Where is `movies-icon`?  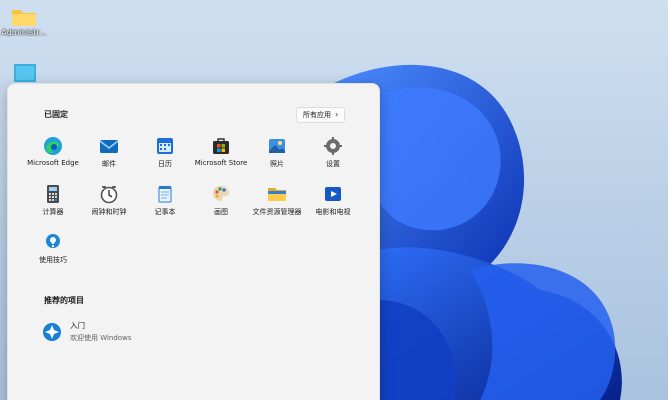
movies-icon is located at coordinates (333, 194).